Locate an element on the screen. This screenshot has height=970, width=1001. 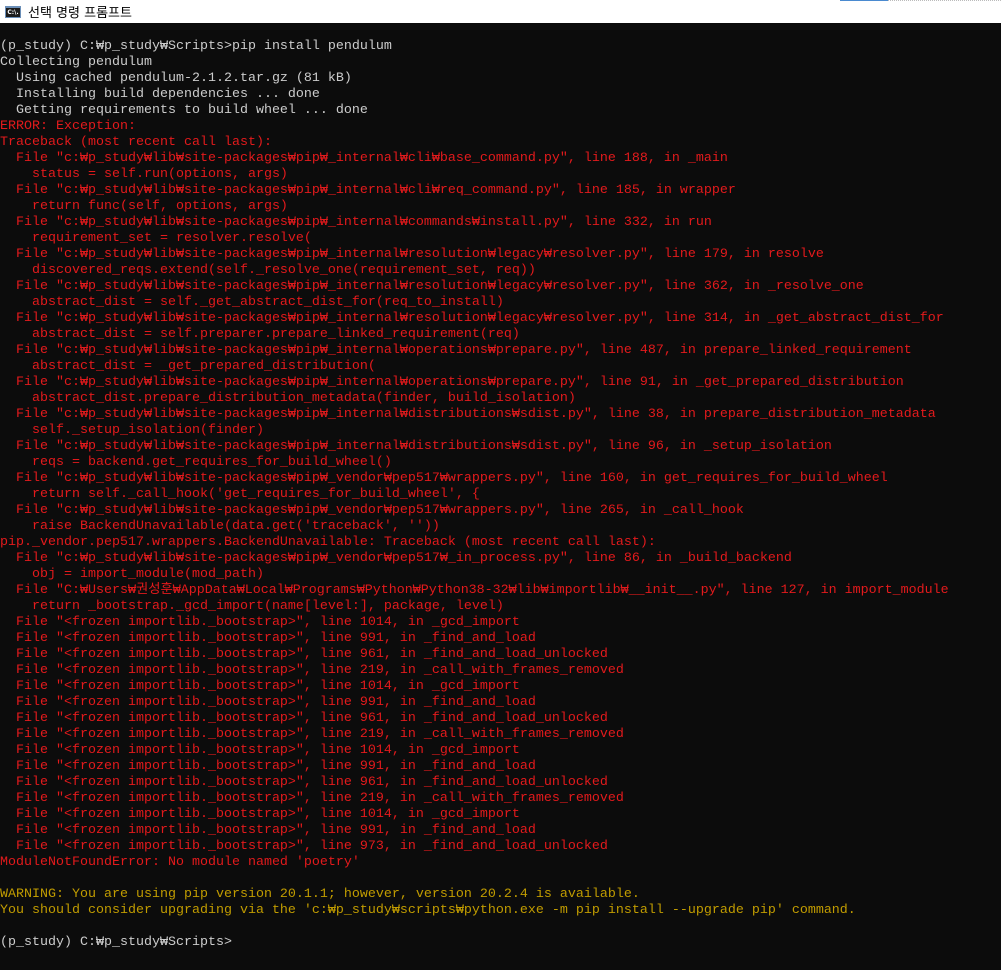
console-line: return func(self, options, args) is located at coordinates (144, 206).